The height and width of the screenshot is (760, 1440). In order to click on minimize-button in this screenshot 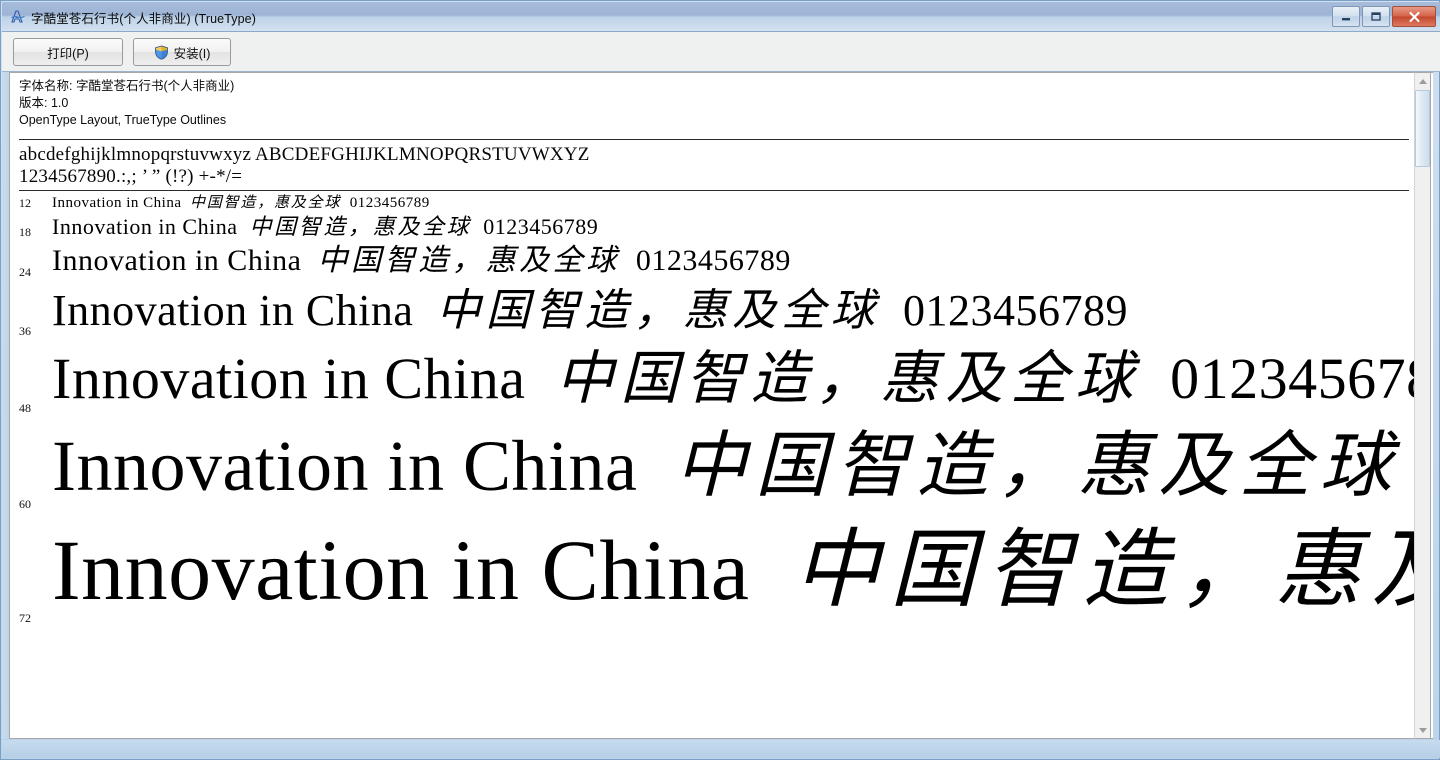, I will do `click(1346, 16)`.